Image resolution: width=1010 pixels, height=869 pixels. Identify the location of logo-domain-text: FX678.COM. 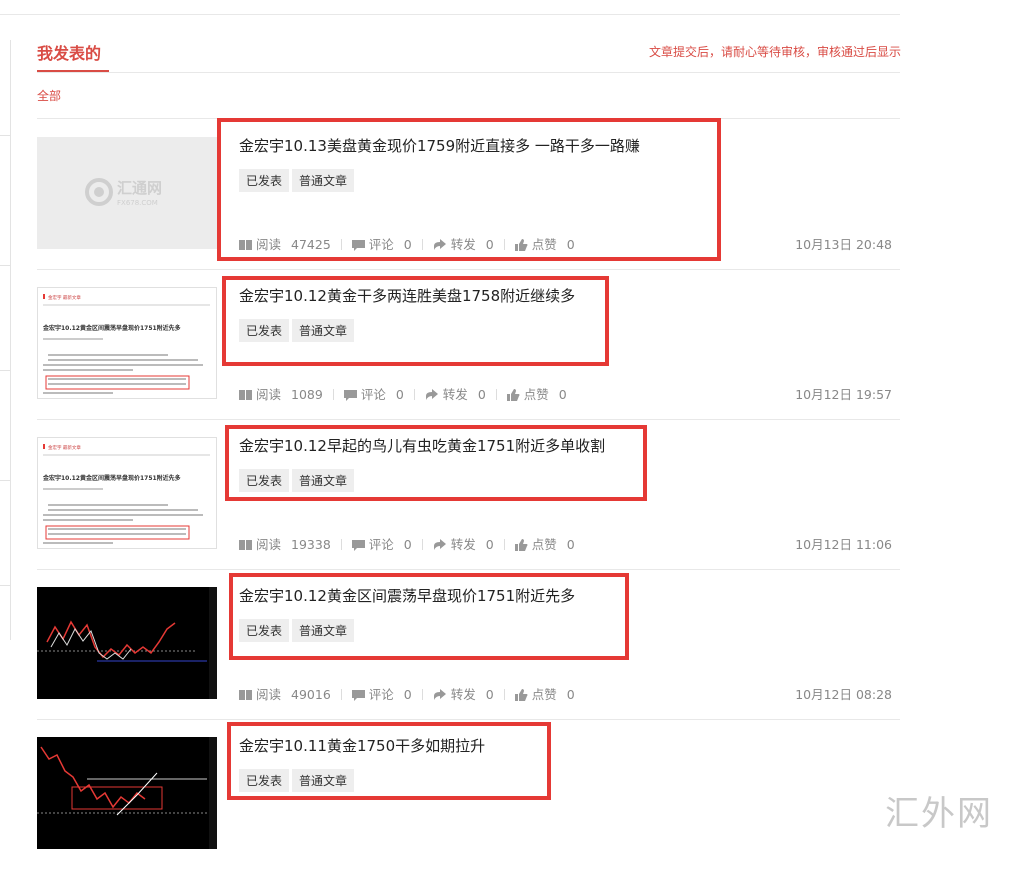
(137, 203).